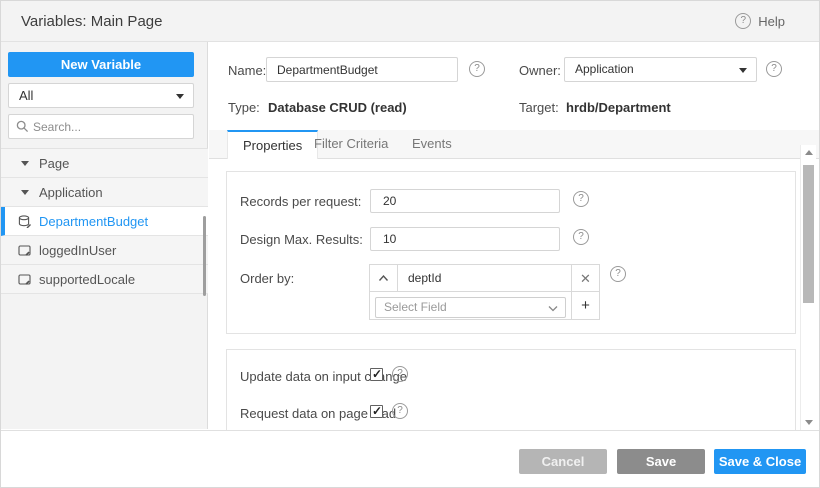 The width and height of the screenshot is (820, 488). What do you see at coordinates (410, 21) in the screenshot?
I see `dialog-header: Variables: Main Page Help` at bounding box center [410, 21].